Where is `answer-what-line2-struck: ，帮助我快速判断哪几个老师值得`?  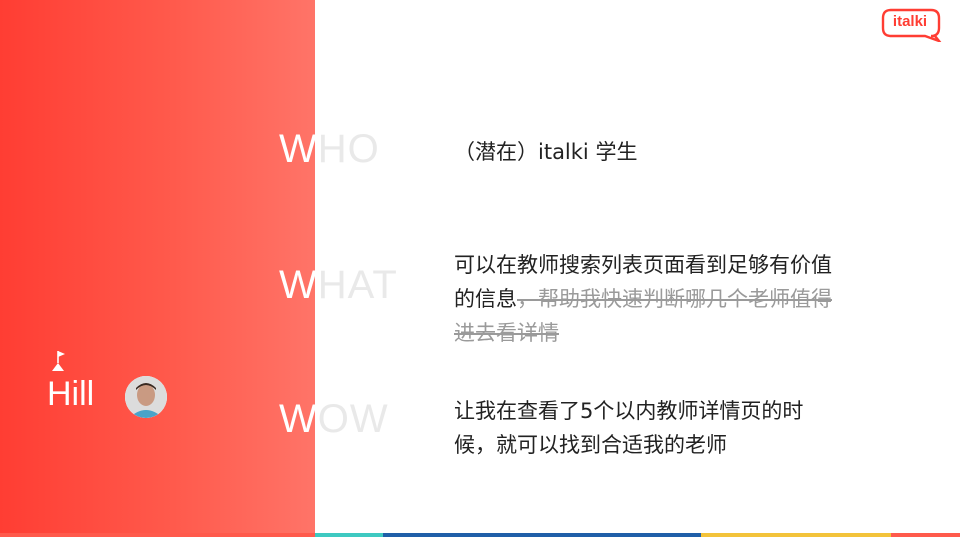
answer-what-line2-struck: ，帮助我快速判断哪几个老师值得 is located at coordinates (674, 299).